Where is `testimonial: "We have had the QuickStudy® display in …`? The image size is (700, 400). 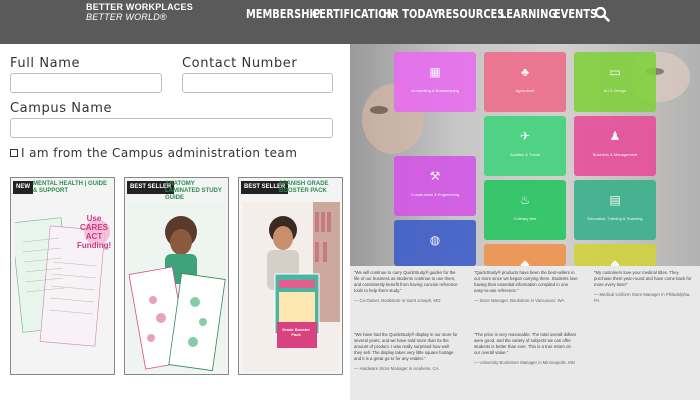 testimonial: "We have had the QuickStudy® display in … is located at coordinates (406, 352).